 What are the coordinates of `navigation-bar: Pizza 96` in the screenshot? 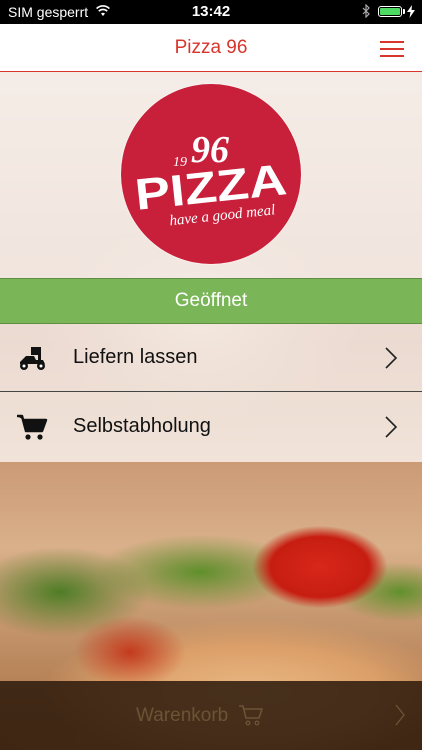 It's located at (211, 48).